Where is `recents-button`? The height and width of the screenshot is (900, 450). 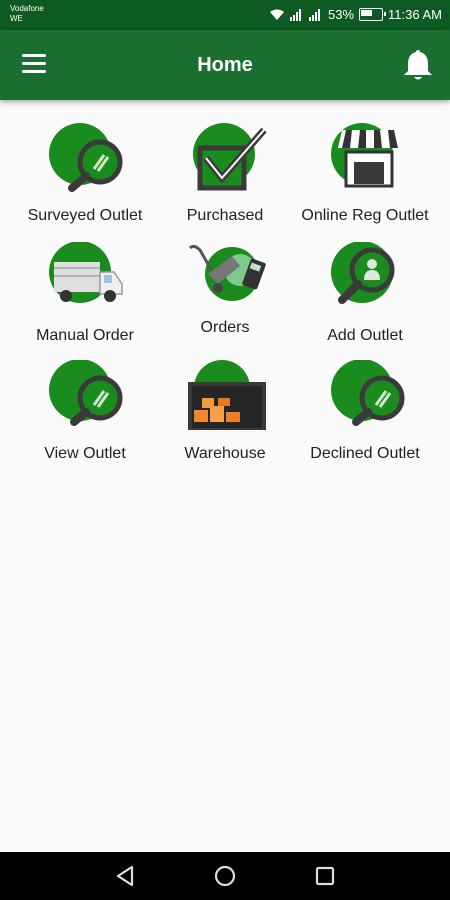
recents-button is located at coordinates (325, 876).